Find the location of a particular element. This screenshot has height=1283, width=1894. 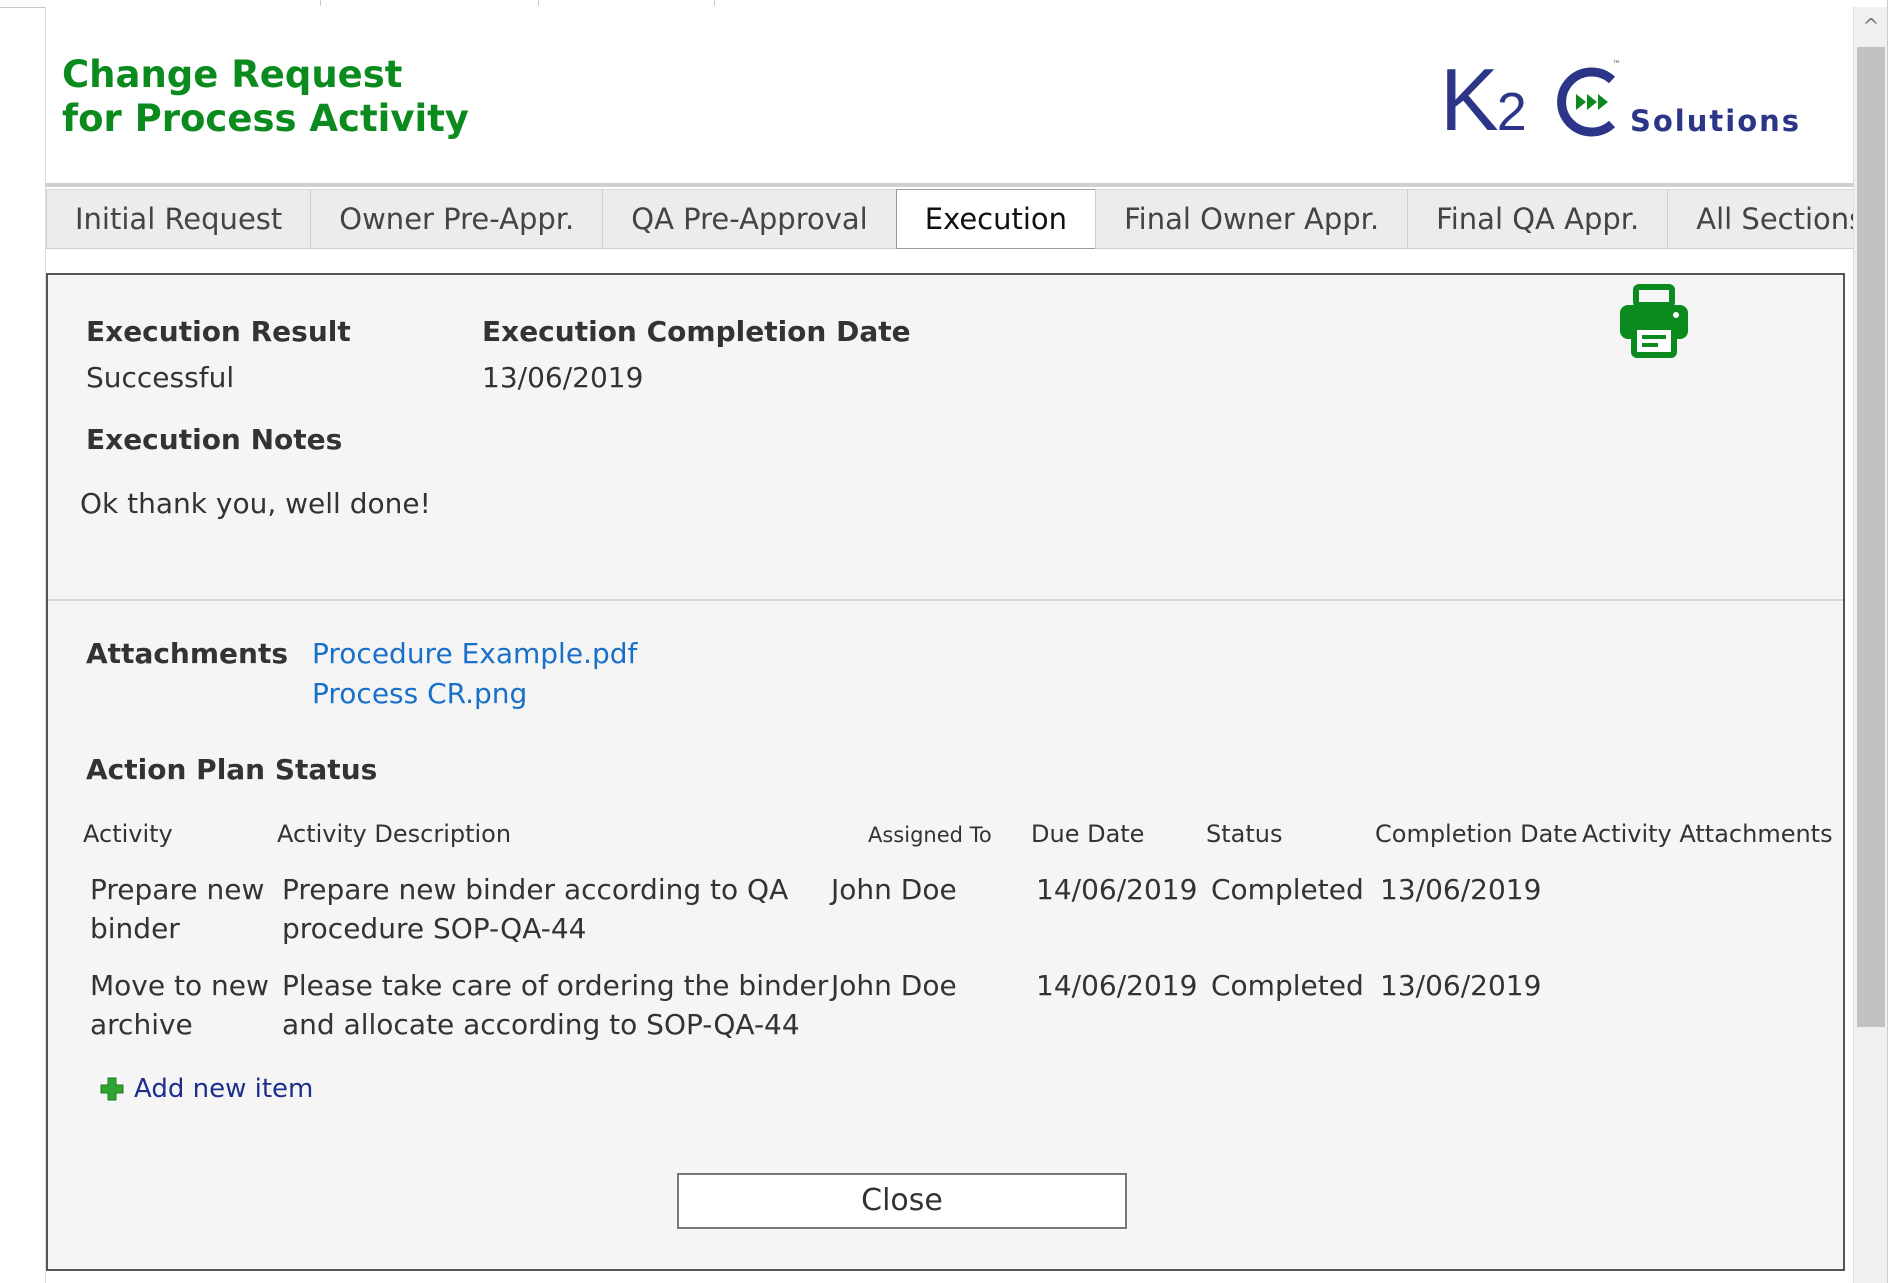

tab-owner-pre-approval: Owner Pre-Appr. is located at coordinates (457, 219).